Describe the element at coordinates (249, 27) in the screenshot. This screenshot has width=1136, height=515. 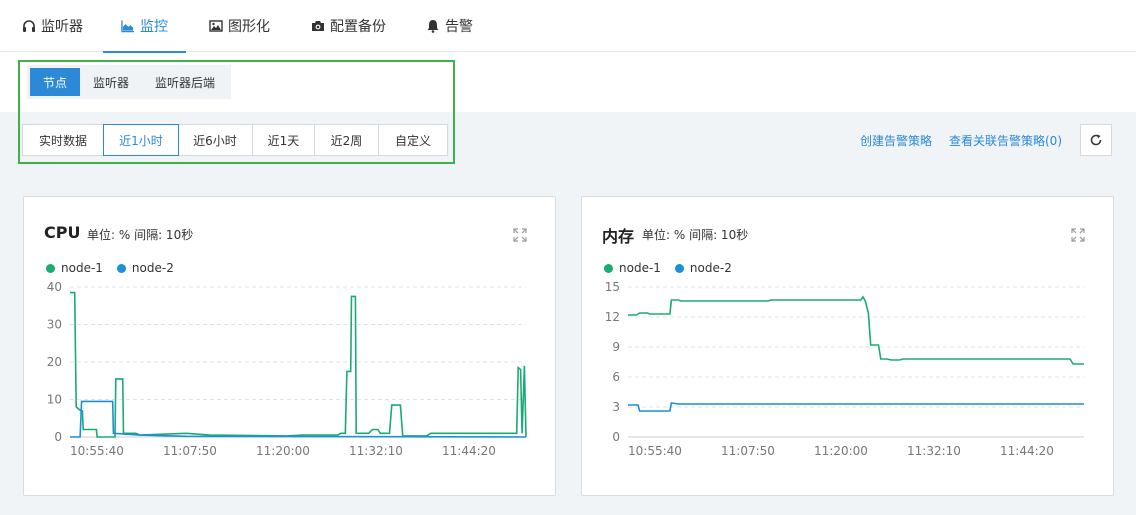
I see `tab-label: 图形化` at that location.